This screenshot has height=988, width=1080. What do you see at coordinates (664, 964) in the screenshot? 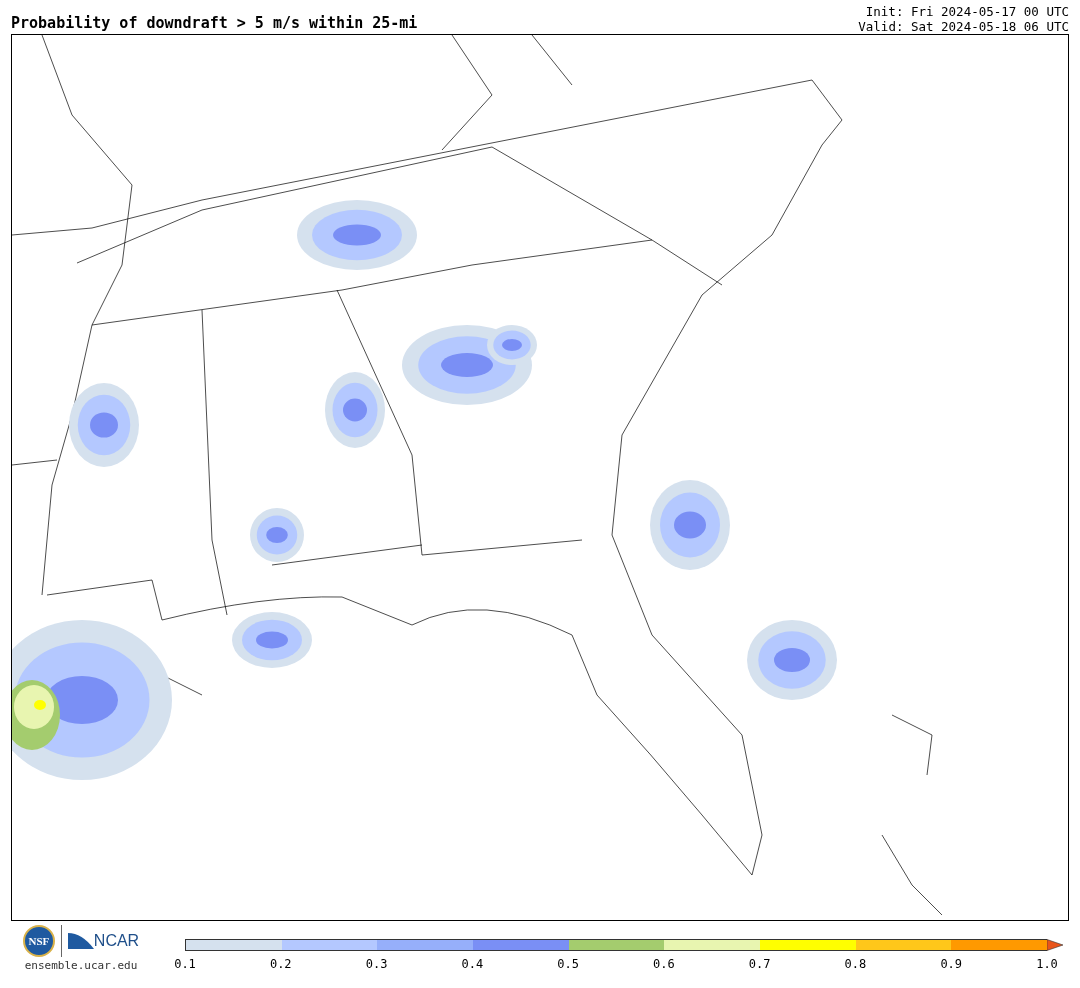
I see `colorbar-tick-label: 0.6` at bounding box center [664, 964].